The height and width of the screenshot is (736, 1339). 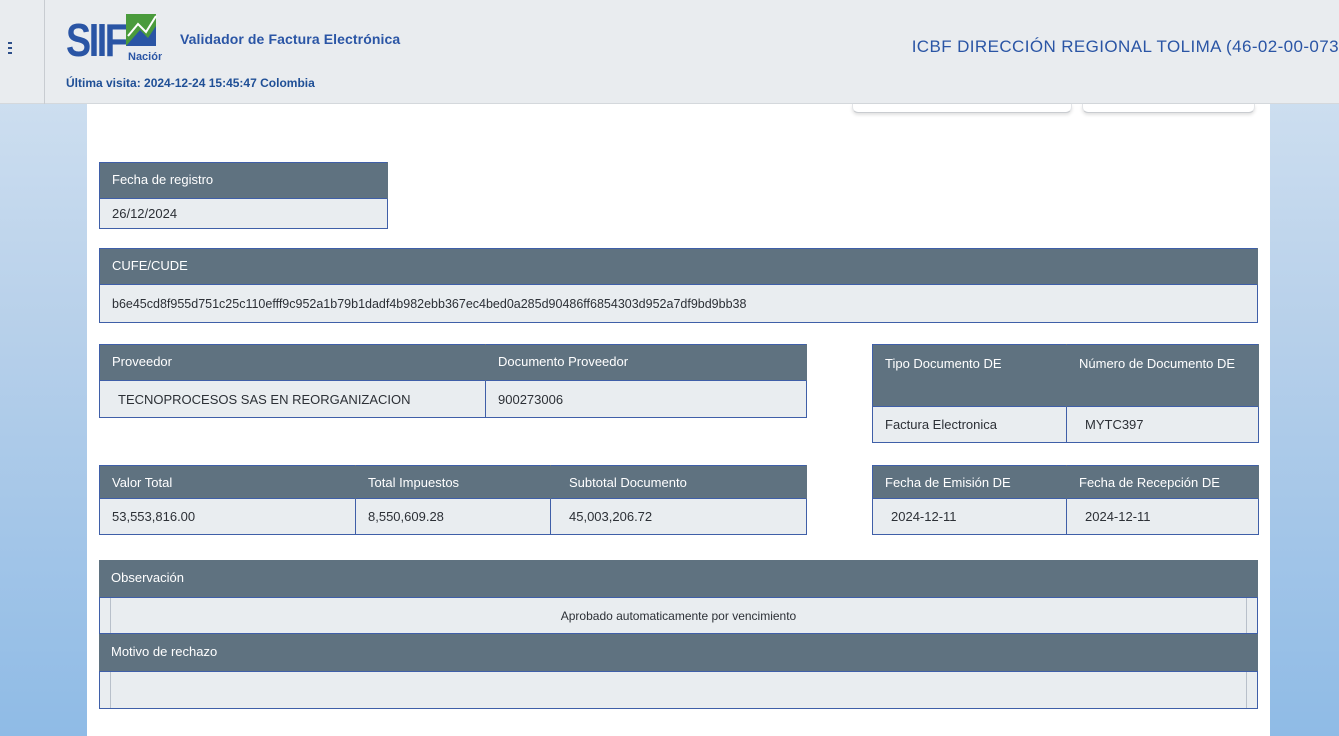 I want to click on numero-documento-header: Número de Documento DE, so click(x=1162, y=375).